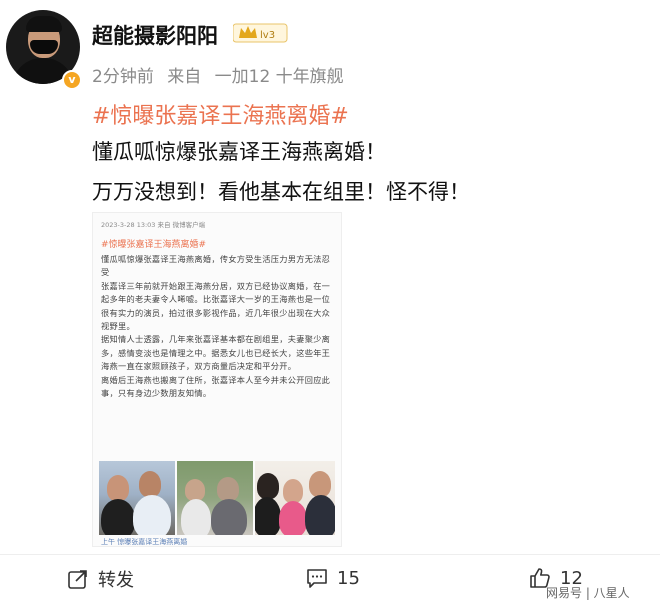 This screenshot has height=607, width=660. What do you see at coordinates (216, 266) in the screenshot?
I see `image-paragraph: 懂瓜呱惊爆张嘉译王海燕离婚，传女方受生活压力男方无法忍受` at bounding box center [216, 266].